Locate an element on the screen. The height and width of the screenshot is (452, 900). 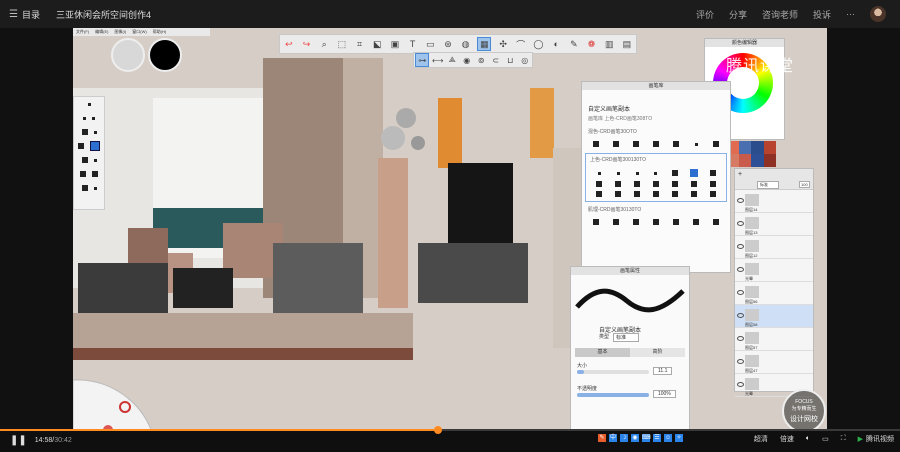
app-icon: 中 is located at coordinates (613, 438).